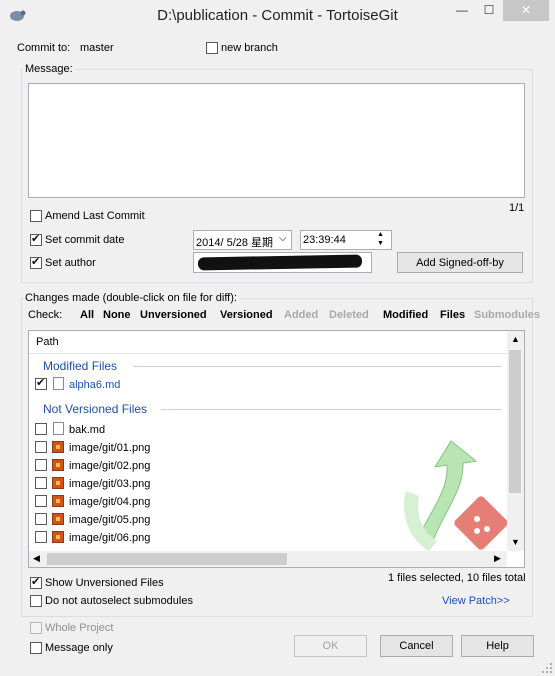 This screenshot has width=555, height=676. What do you see at coordinates (460, 262) in the screenshot?
I see `add-signed-off-by-button: Add Signed-off-by` at bounding box center [460, 262].